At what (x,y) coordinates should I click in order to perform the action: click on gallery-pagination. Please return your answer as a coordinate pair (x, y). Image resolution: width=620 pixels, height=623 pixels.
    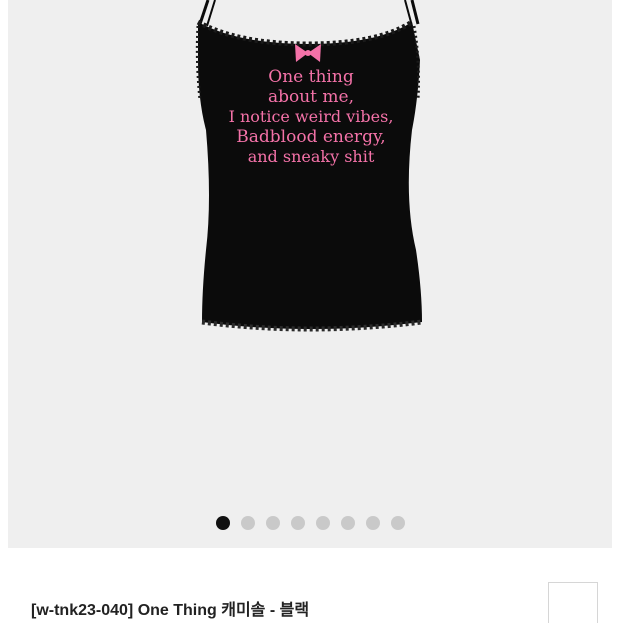
    Looking at the image, I should click on (310, 523).